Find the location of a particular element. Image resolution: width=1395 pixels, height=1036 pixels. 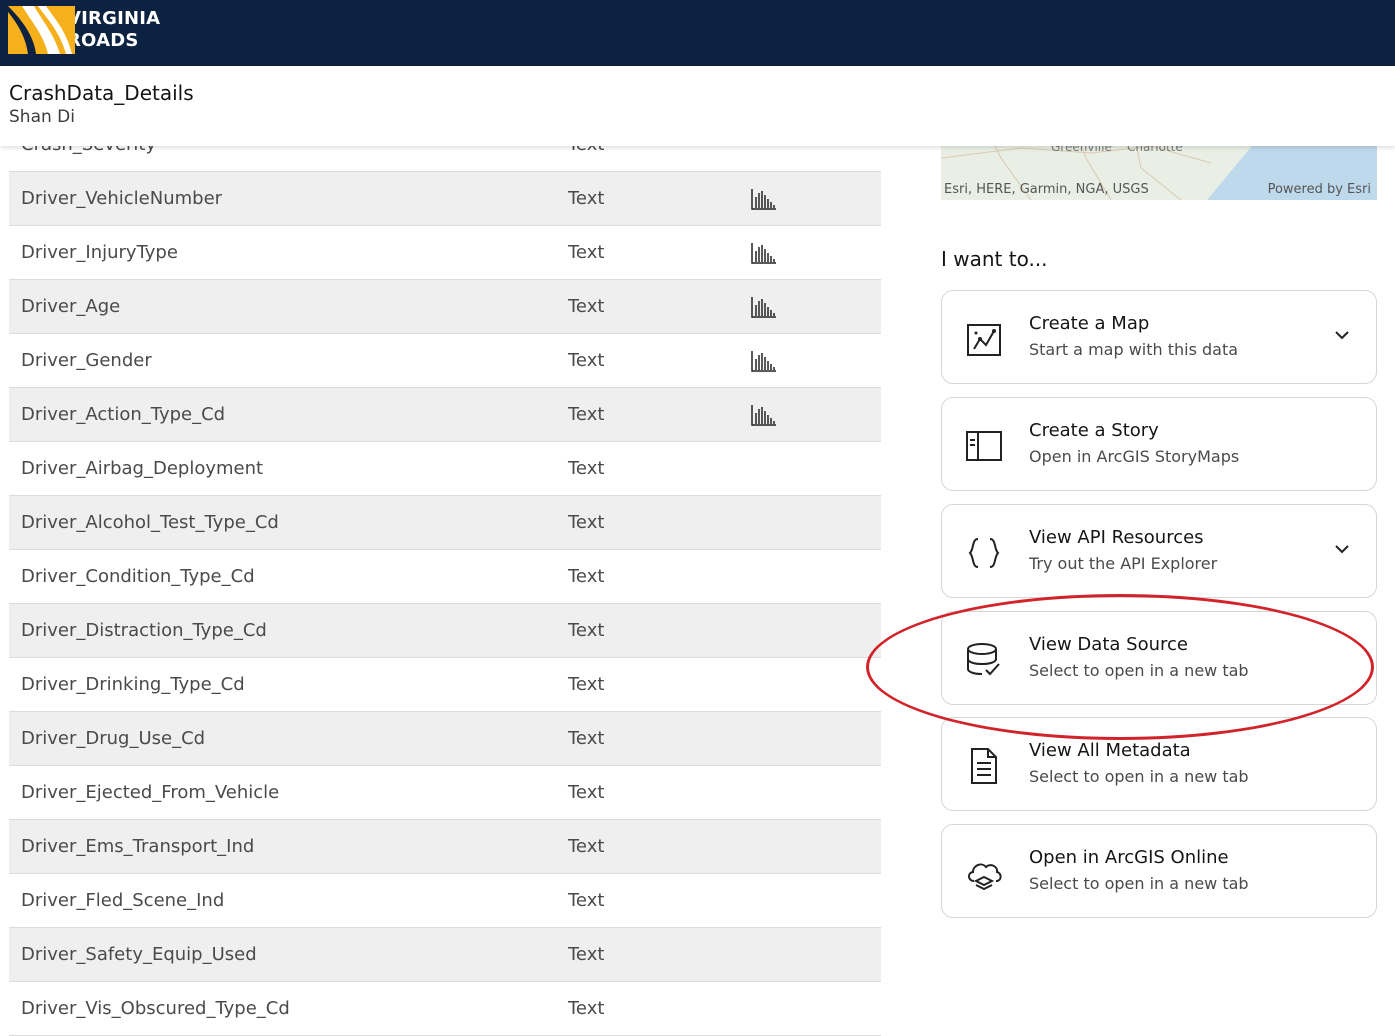

story-icon is located at coordinates (984, 446).